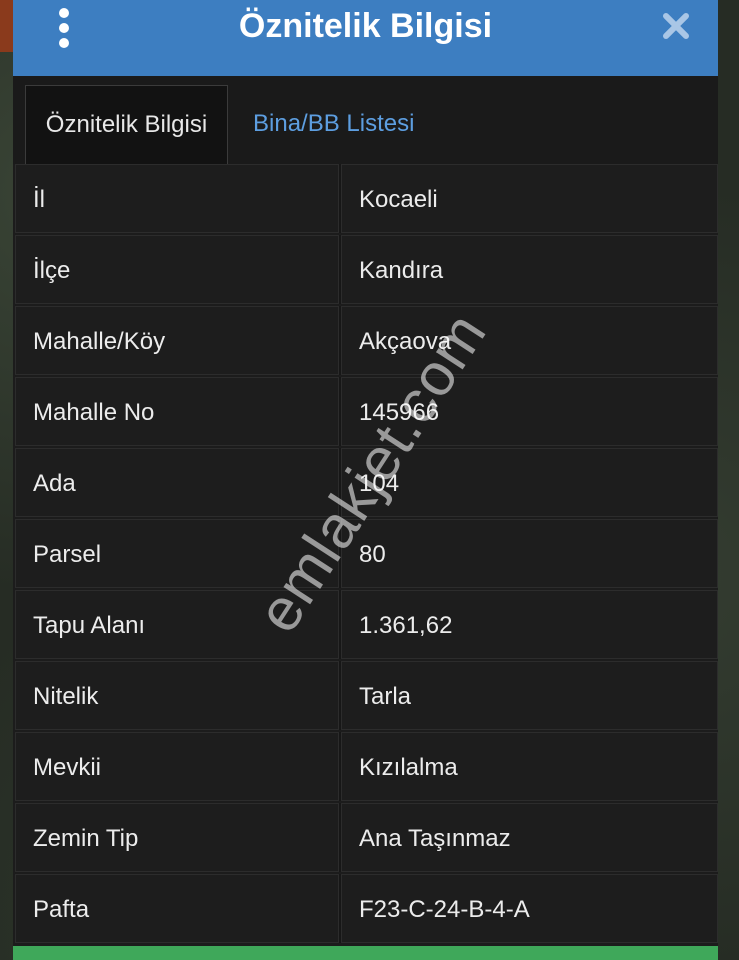  I want to click on table-row: İl Kocaeli, so click(366, 198).